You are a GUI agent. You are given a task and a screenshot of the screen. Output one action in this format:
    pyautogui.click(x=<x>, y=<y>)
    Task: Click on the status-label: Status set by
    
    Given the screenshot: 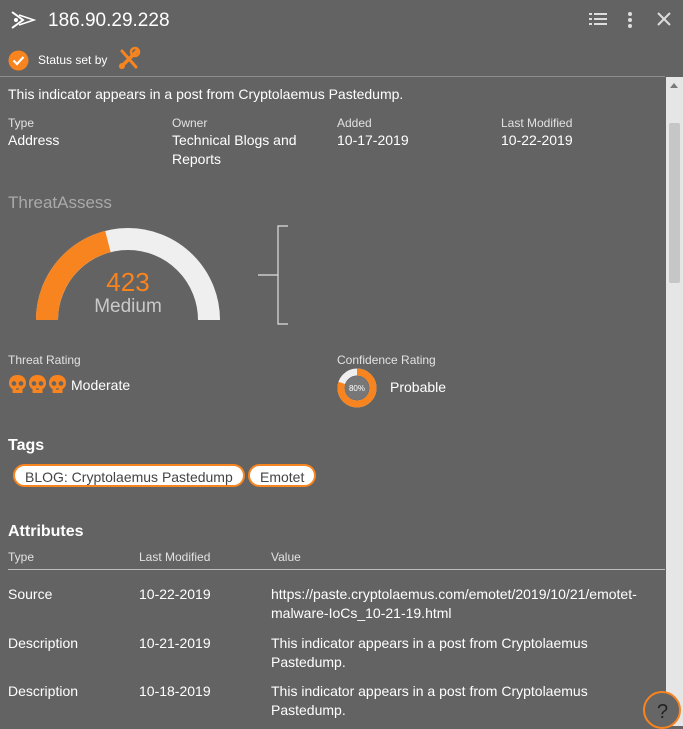 What is the action you would take?
    pyautogui.click(x=73, y=60)
    